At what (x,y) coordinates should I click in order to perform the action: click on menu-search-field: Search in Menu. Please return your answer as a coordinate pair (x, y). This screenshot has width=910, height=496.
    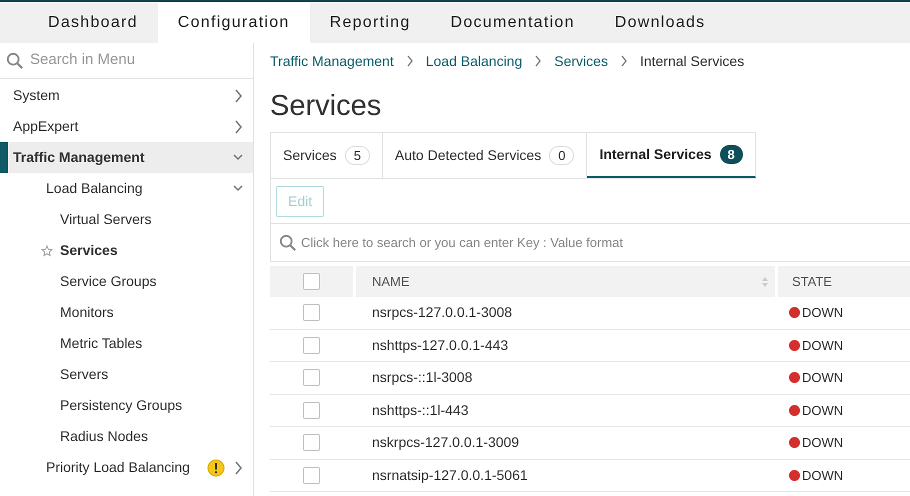
    Looking at the image, I should click on (141, 60).